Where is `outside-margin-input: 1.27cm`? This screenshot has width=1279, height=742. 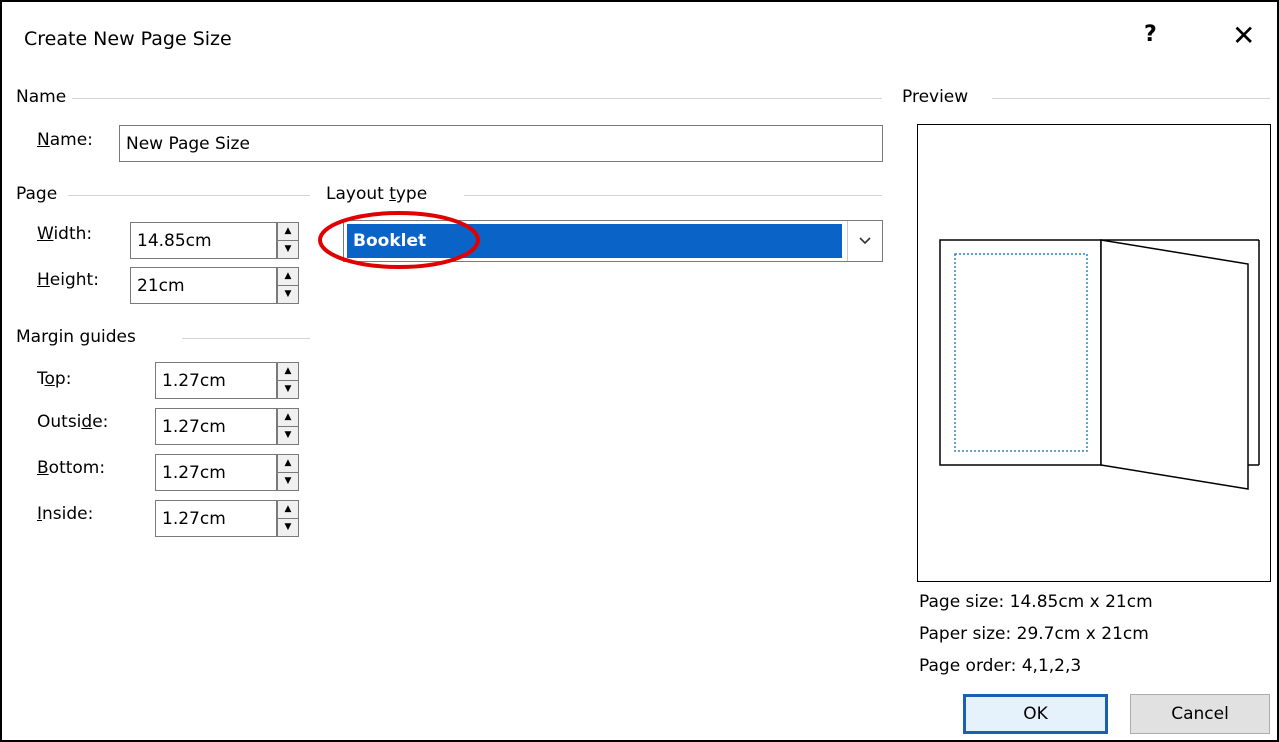 outside-margin-input: 1.27cm is located at coordinates (216, 426).